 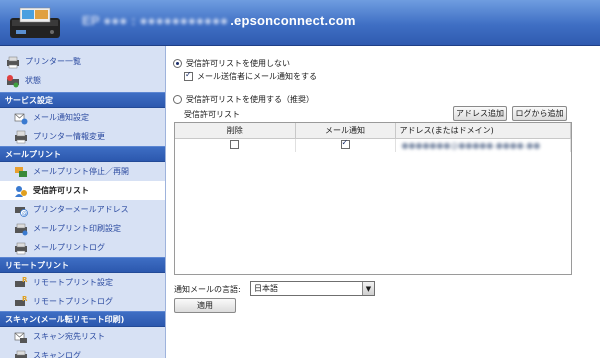 I want to click on printer-address-title: EP ●●● : ●●●●●●●●●●● .epsonconnect.com, so click(x=219, y=20).